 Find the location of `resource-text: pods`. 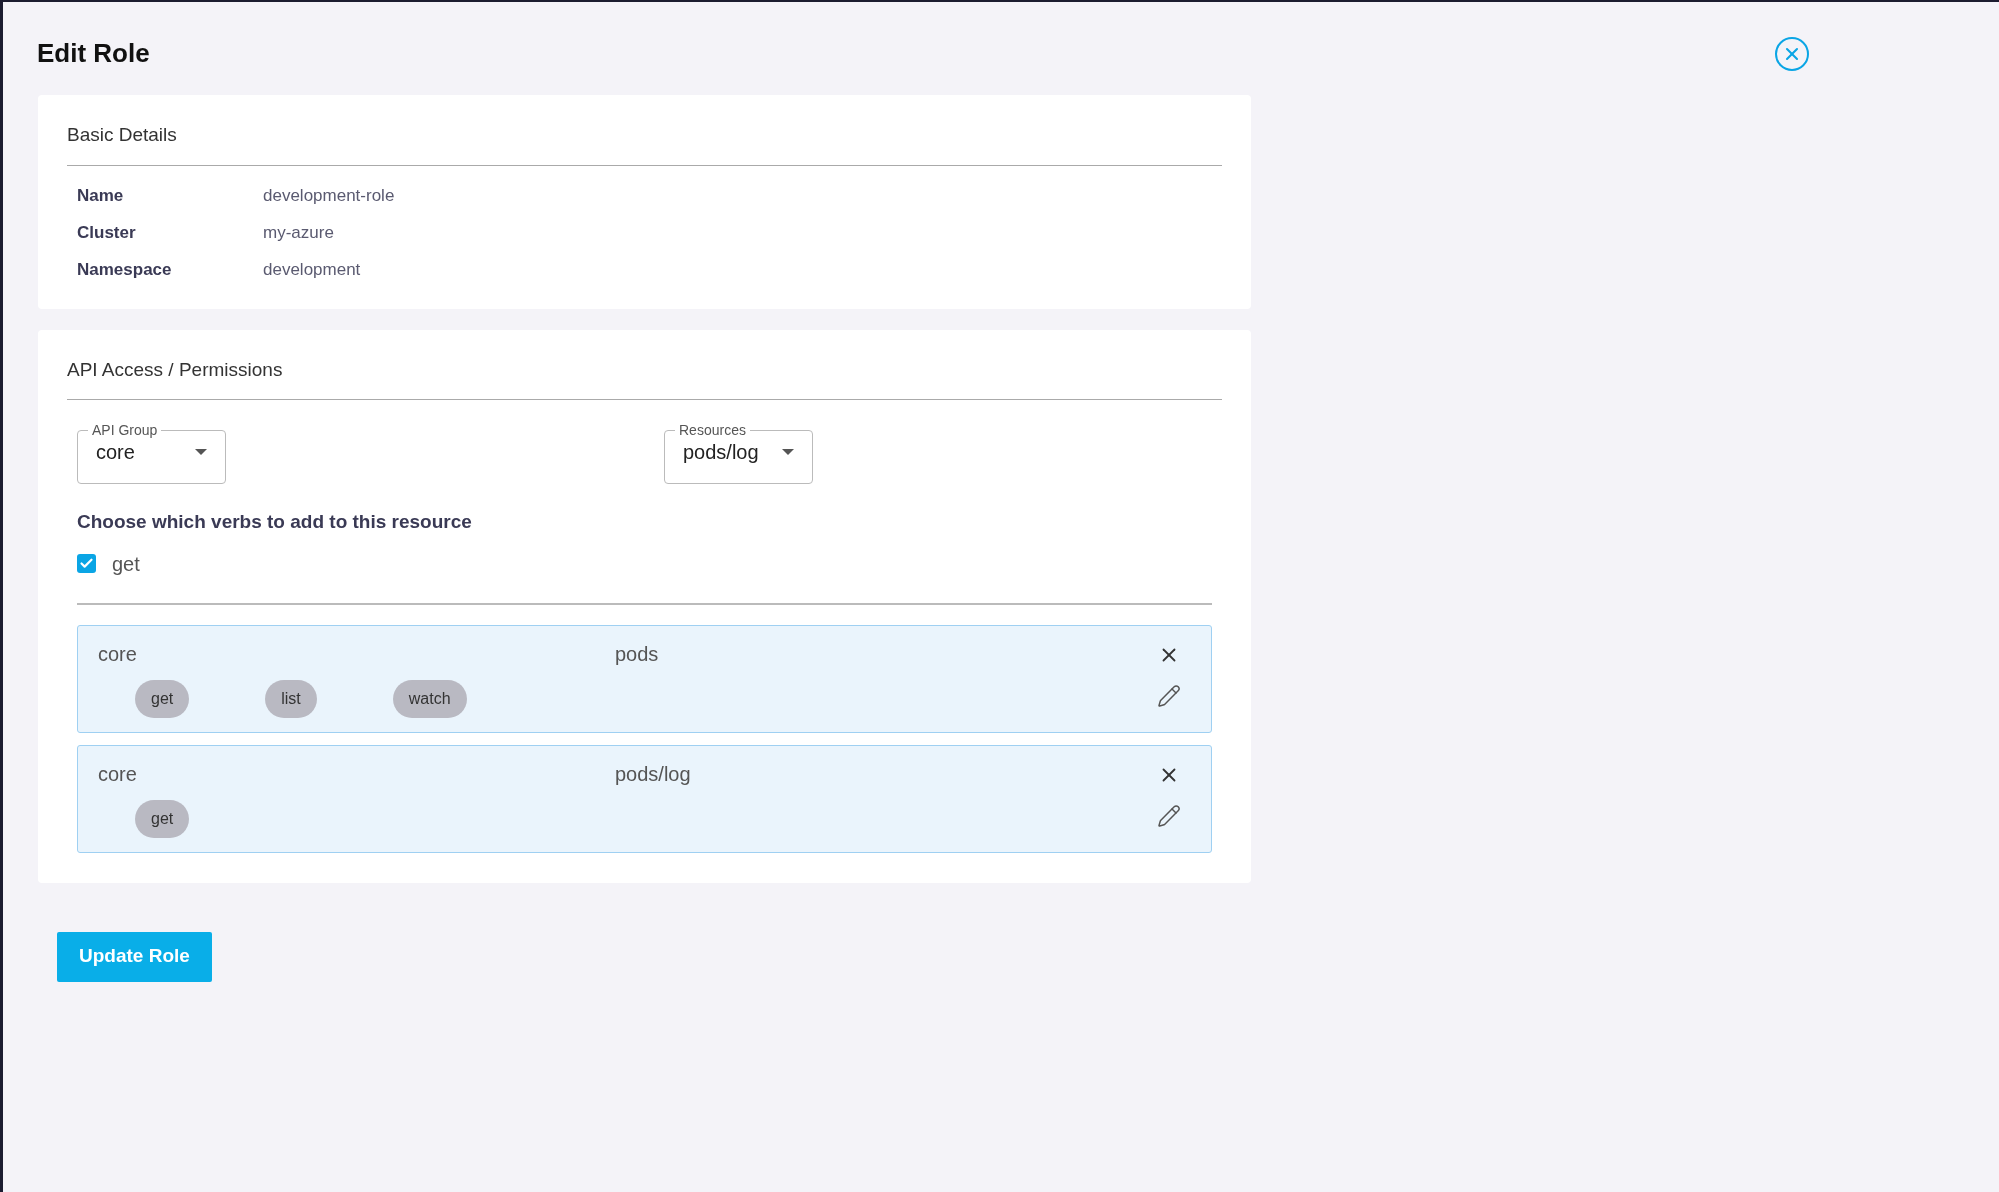

resource-text: pods is located at coordinates (637, 654).